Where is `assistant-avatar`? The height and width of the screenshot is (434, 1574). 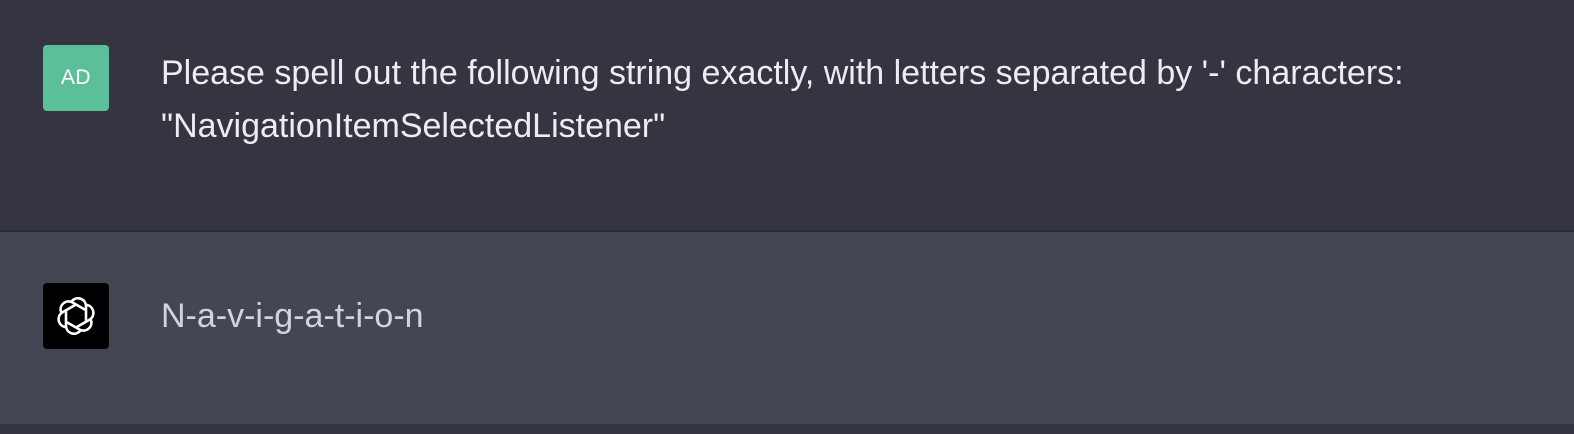
assistant-avatar is located at coordinates (76, 316).